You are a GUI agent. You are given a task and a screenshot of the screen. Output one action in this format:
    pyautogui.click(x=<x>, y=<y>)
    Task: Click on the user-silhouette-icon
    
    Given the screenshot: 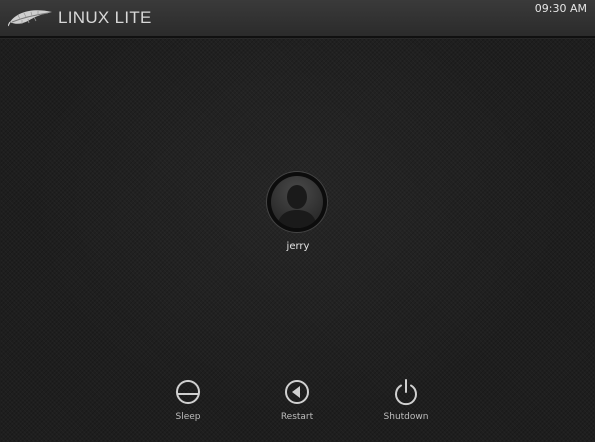 What is the action you would take?
    pyautogui.click(x=297, y=206)
    